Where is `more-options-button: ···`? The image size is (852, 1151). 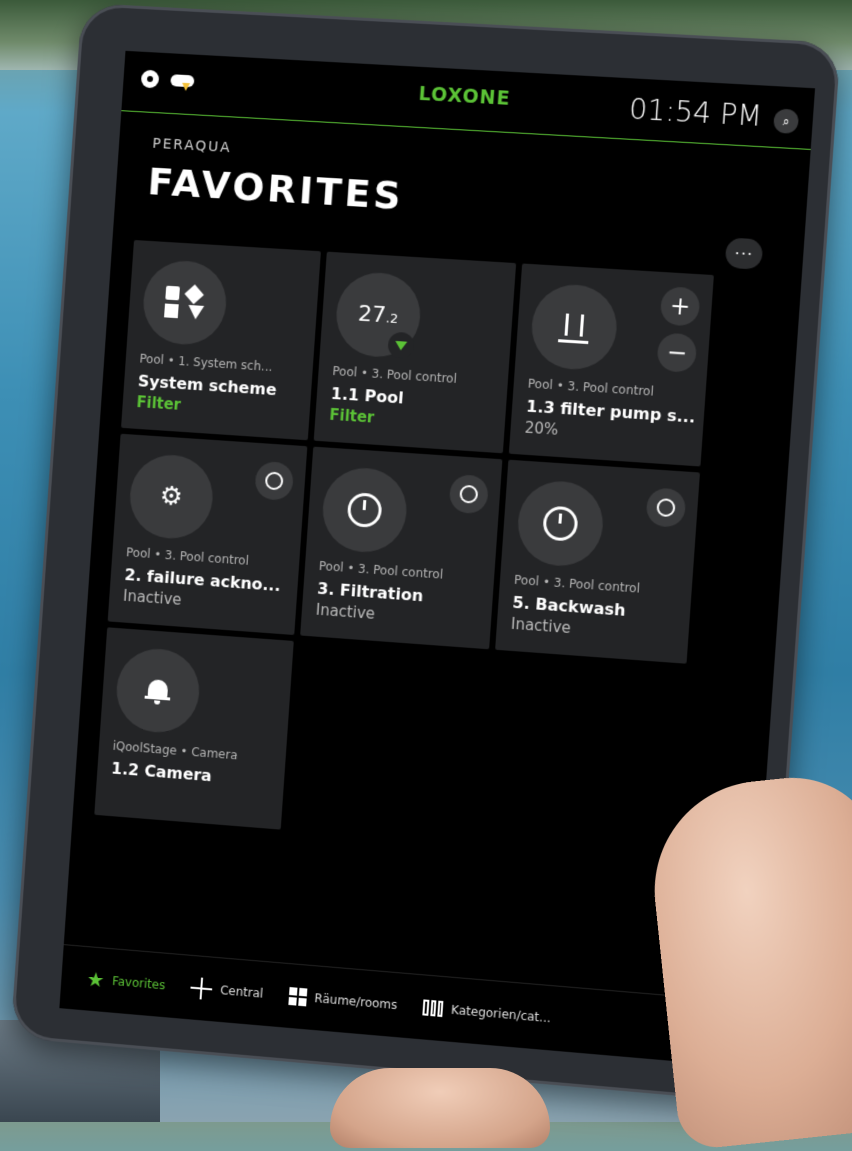
more-options-button: ··· is located at coordinates (744, 253).